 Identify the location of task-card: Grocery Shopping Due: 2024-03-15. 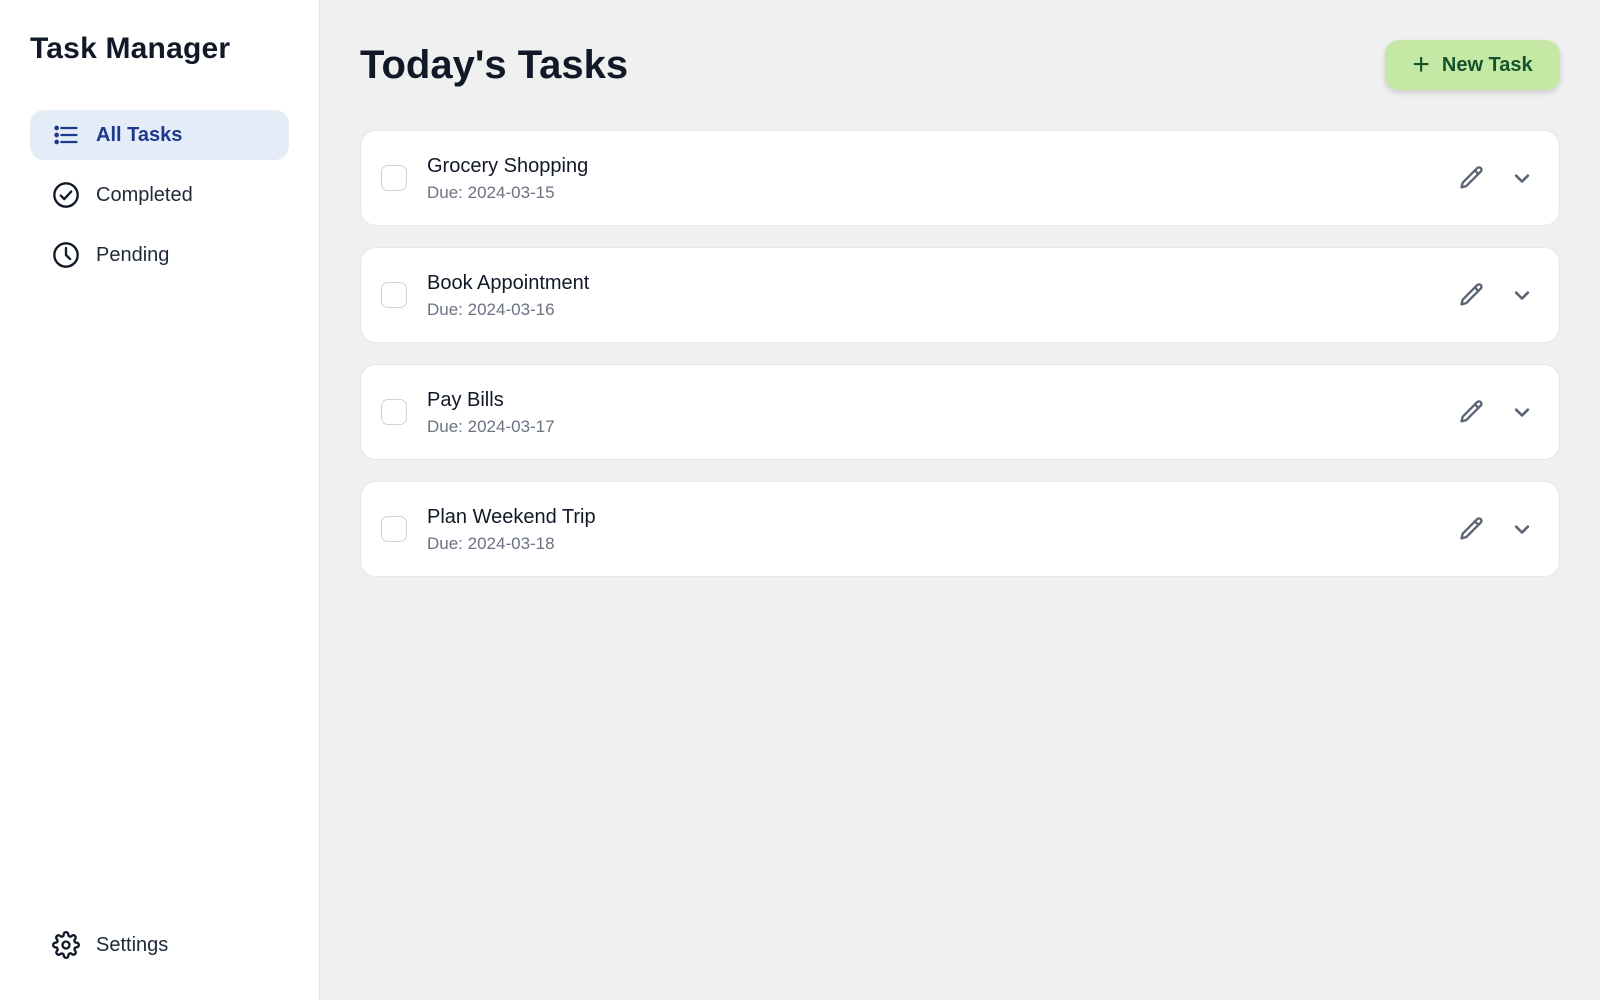
(960, 178).